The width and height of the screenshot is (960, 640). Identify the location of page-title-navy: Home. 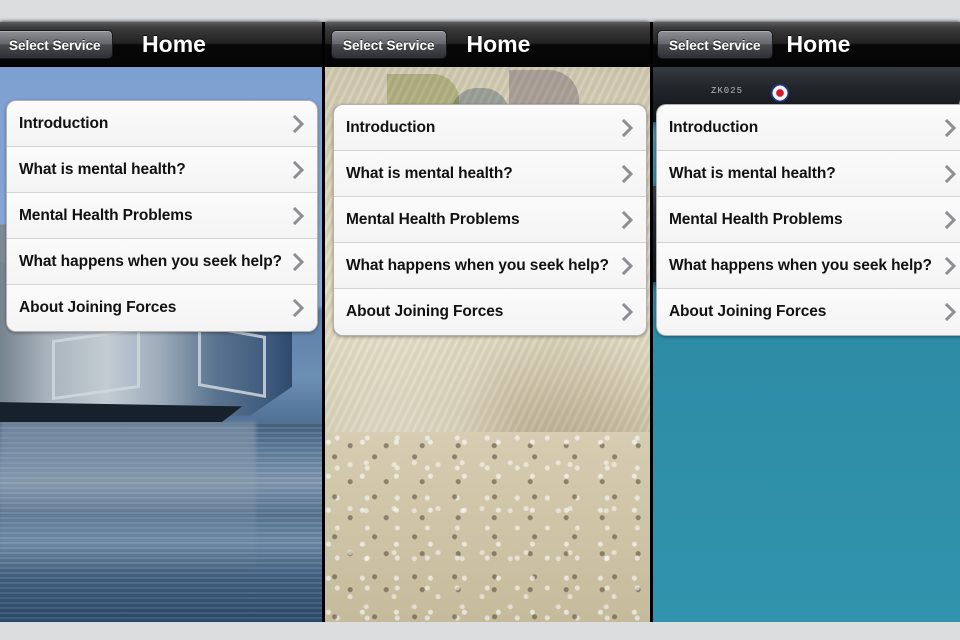
(174, 44).